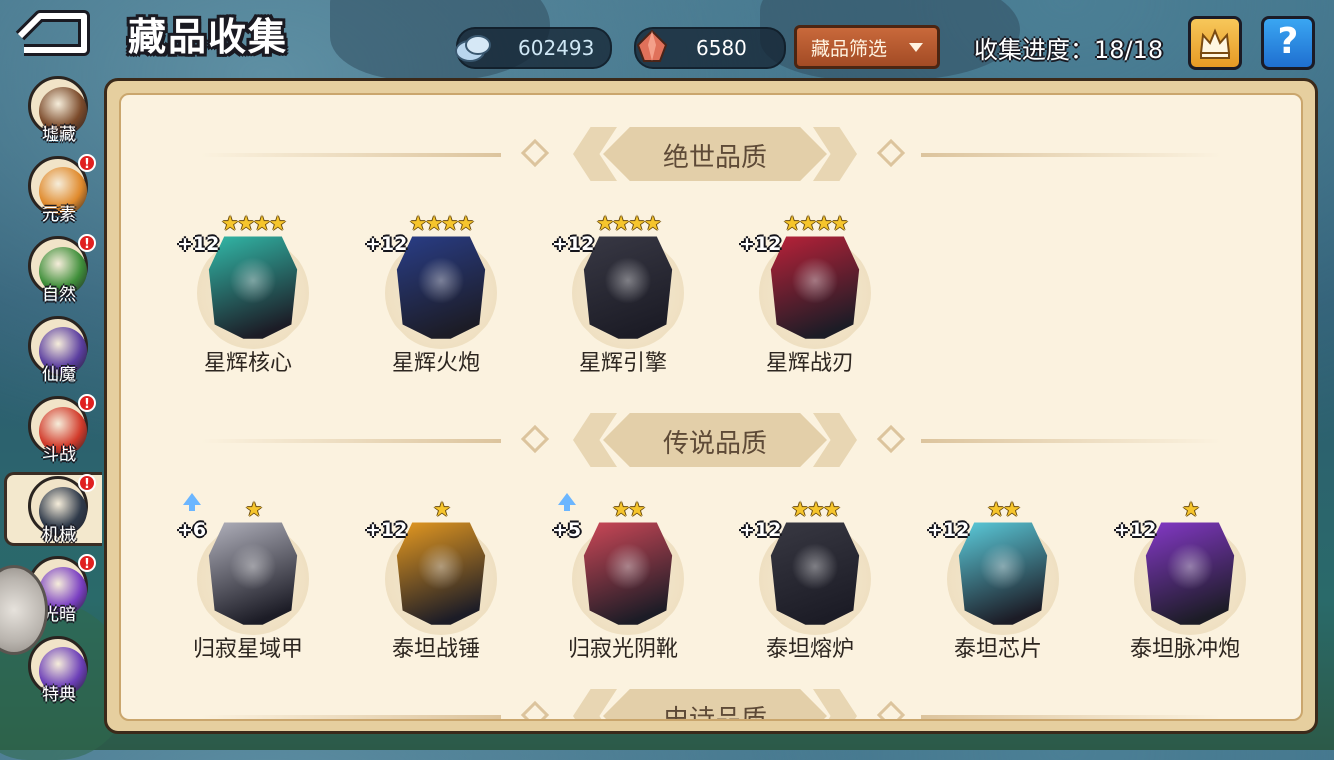 This screenshot has width=1334, height=760. Describe the element at coordinates (849, 48) in the screenshot. I see `filter-label: 藏品筛选` at that location.